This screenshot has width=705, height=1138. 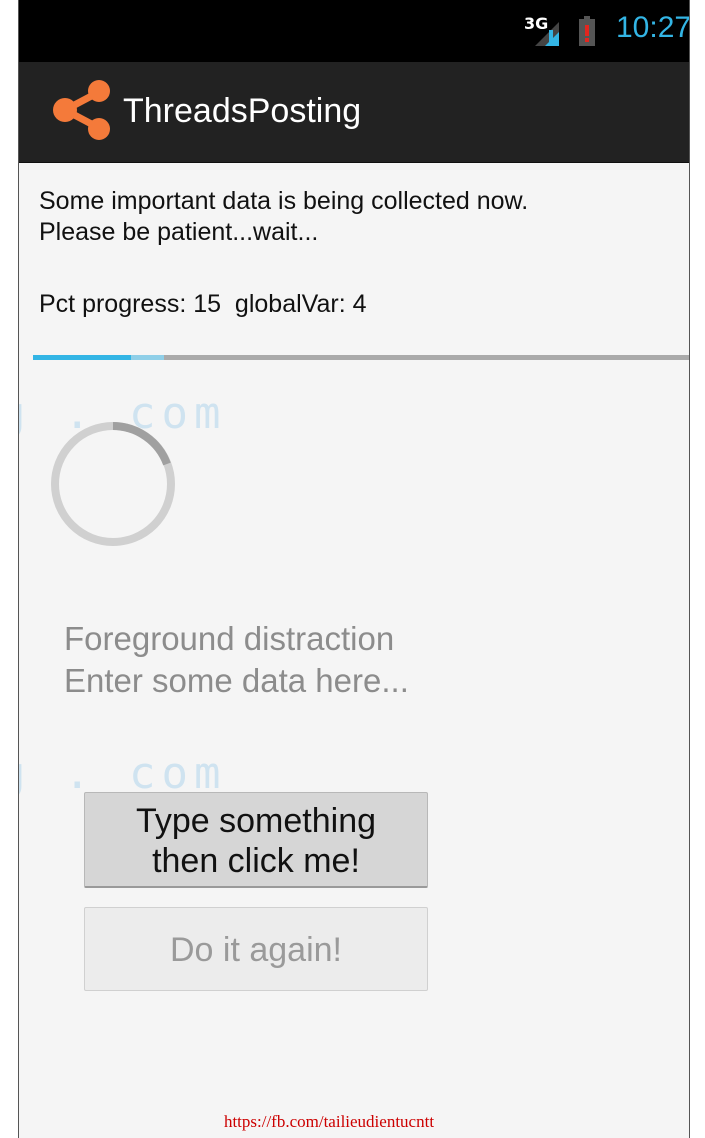 What do you see at coordinates (256, 821) in the screenshot?
I see `button-label-line-1: Type something` at bounding box center [256, 821].